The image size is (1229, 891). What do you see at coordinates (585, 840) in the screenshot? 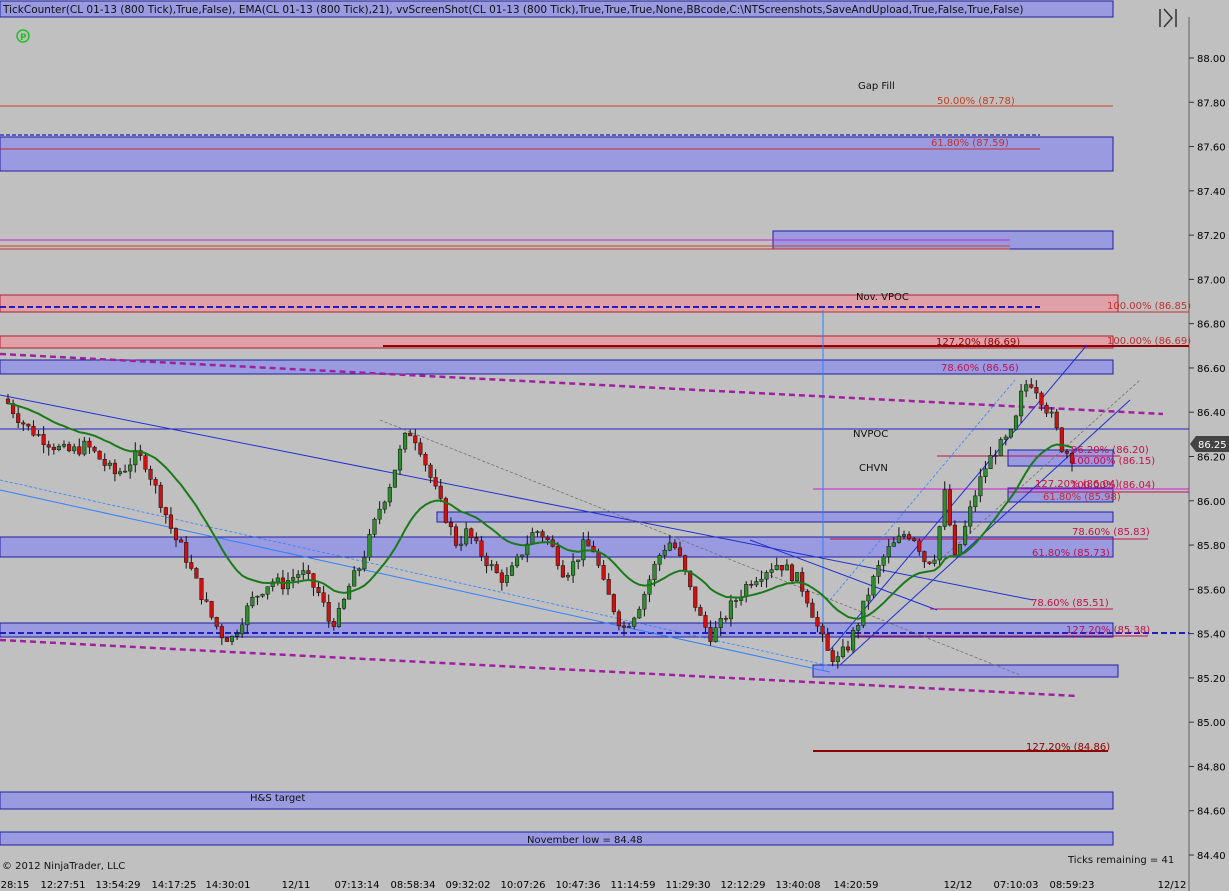
I see `annotation-november-low: November low = 84.48` at bounding box center [585, 840].